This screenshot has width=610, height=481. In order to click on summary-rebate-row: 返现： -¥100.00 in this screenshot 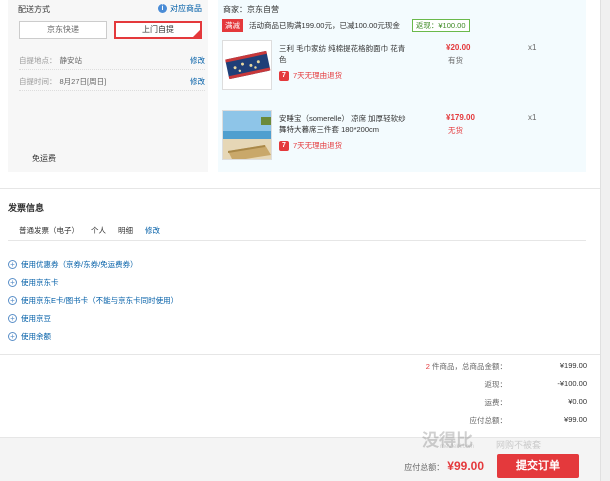, I will do `click(487, 385)`.